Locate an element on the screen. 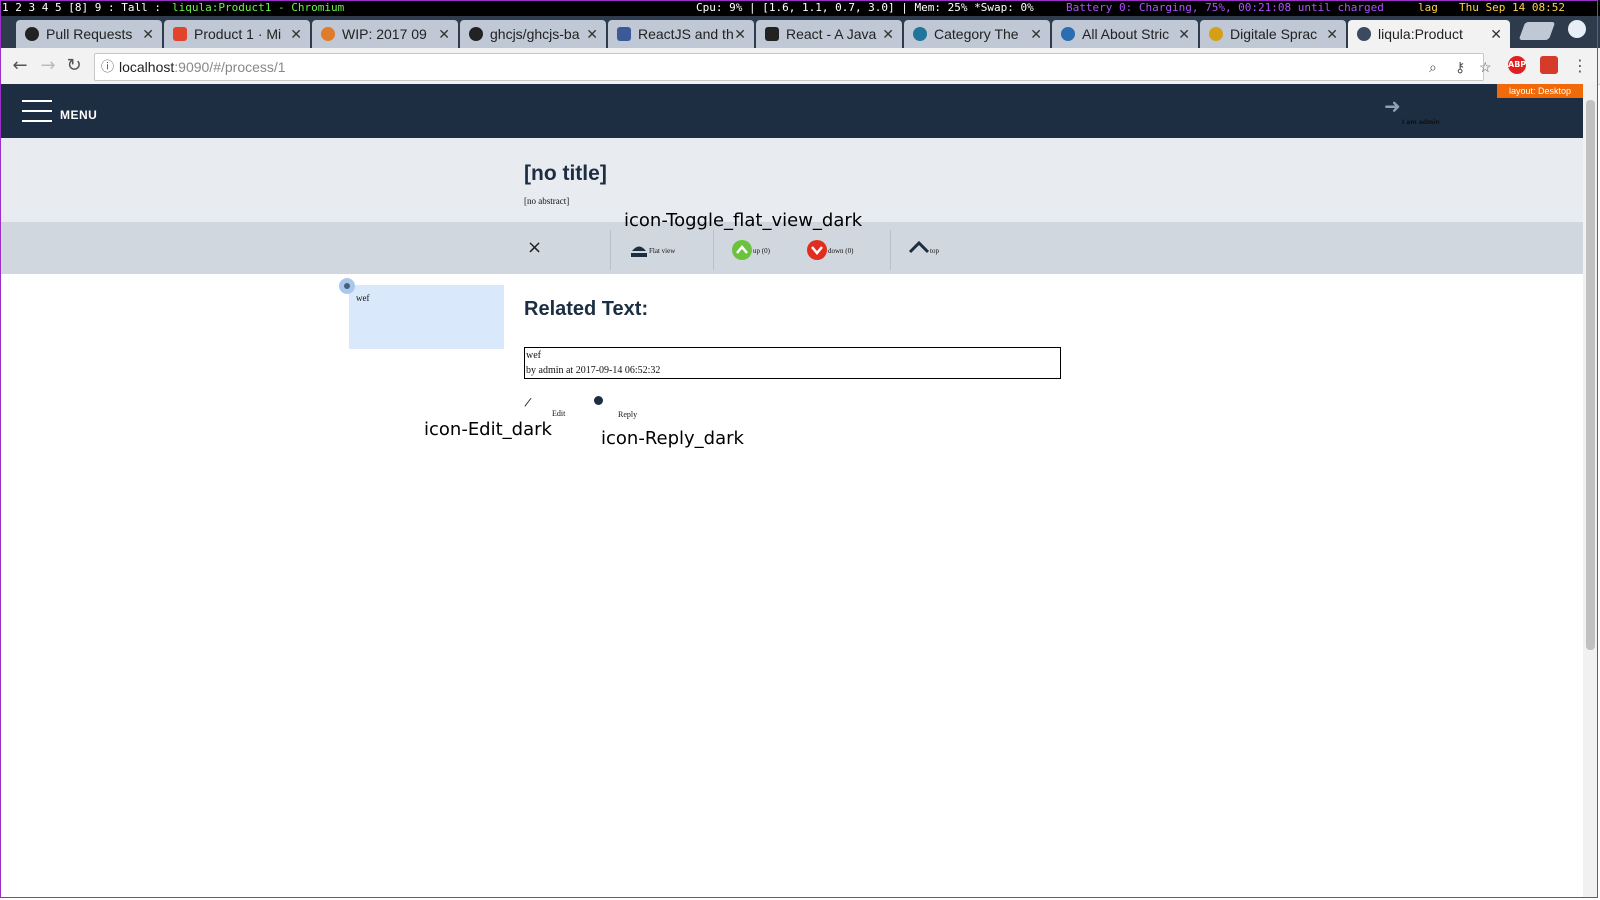 This screenshot has height=900, width=1600. browser-tab: Product 1 · Mi ✕ is located at coordinates (237, 34).